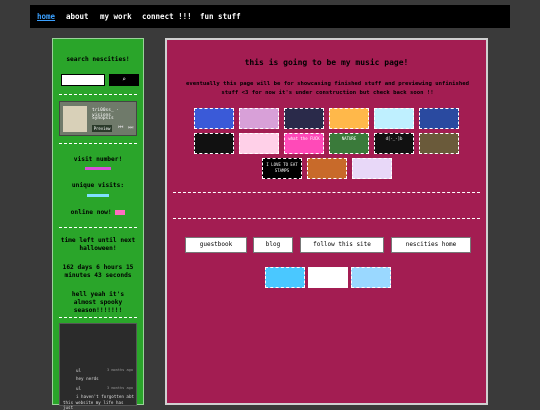 The height and width of the screenshot is (410, 540). What do you see at coordinates (270, 16) in the screenshot?
I see `top-nav: home about my work connect !!! fun stuff` at bounding box center [270, 16].